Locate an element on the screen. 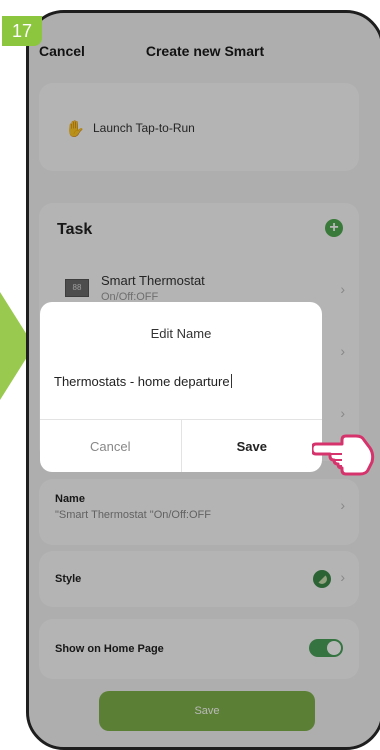 Image resolution: width=380 pixels, height=750 pixels. text-caret is located at coordinates (231, 381).